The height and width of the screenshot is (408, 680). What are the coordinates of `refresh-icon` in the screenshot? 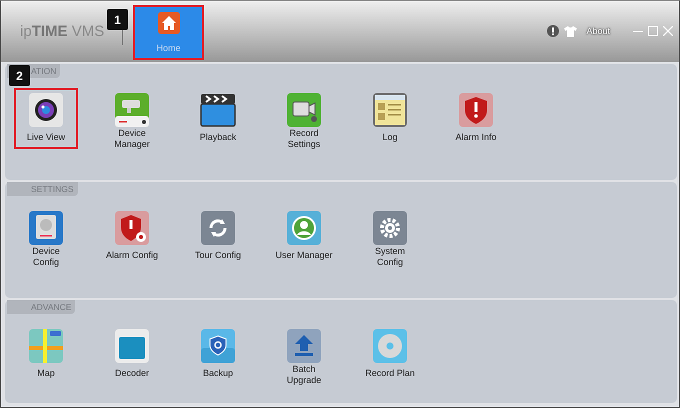 It's located at (218, 228).